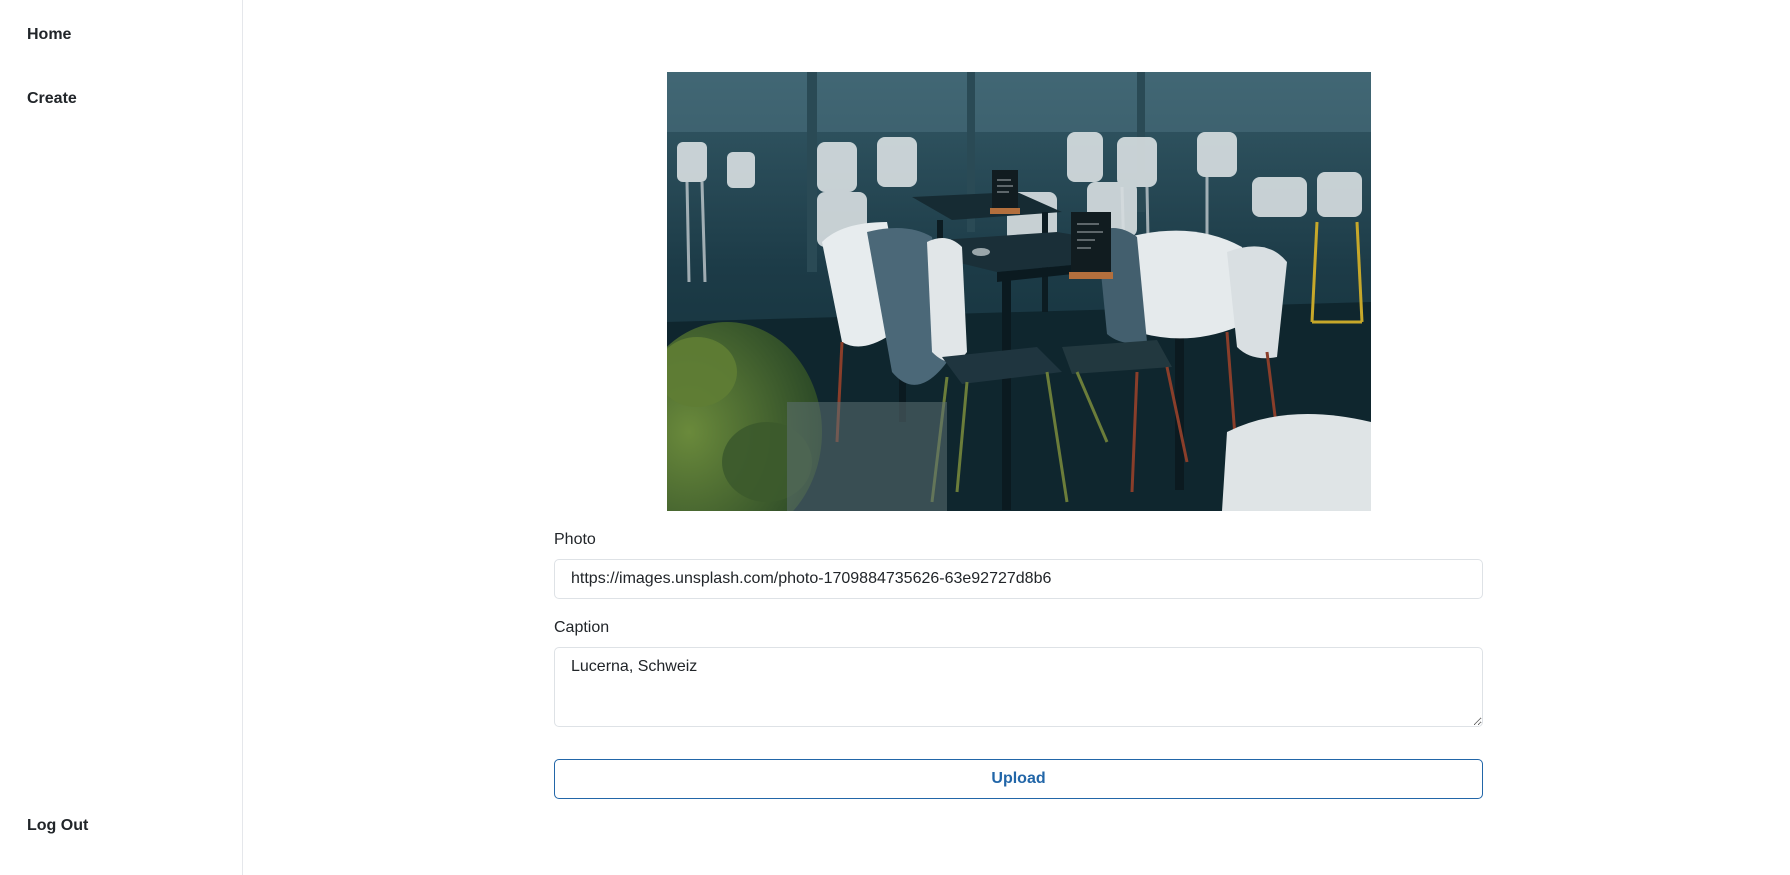 The width and height of the screenshot is (1790, 875). What do you see at coordinates (57, 826) in the screenshot?
I see `sidebar-item-logout: Log Out` at bounding box center [57, 826].